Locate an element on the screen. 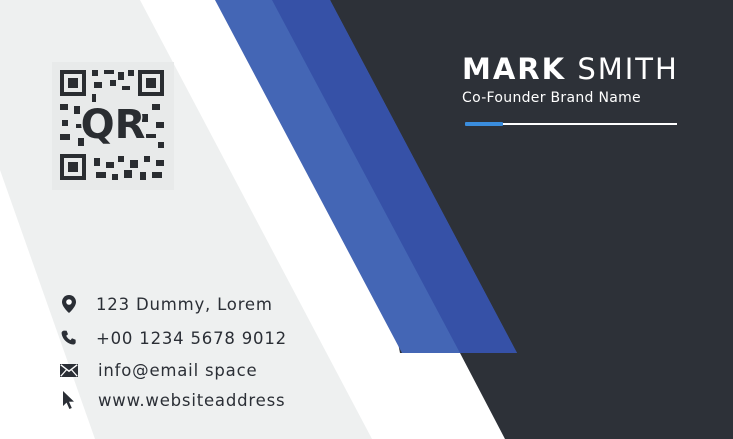 The height and width of the screenshot is (439, 733). cursor-arrow-icon is located at coordinates (69, 400).